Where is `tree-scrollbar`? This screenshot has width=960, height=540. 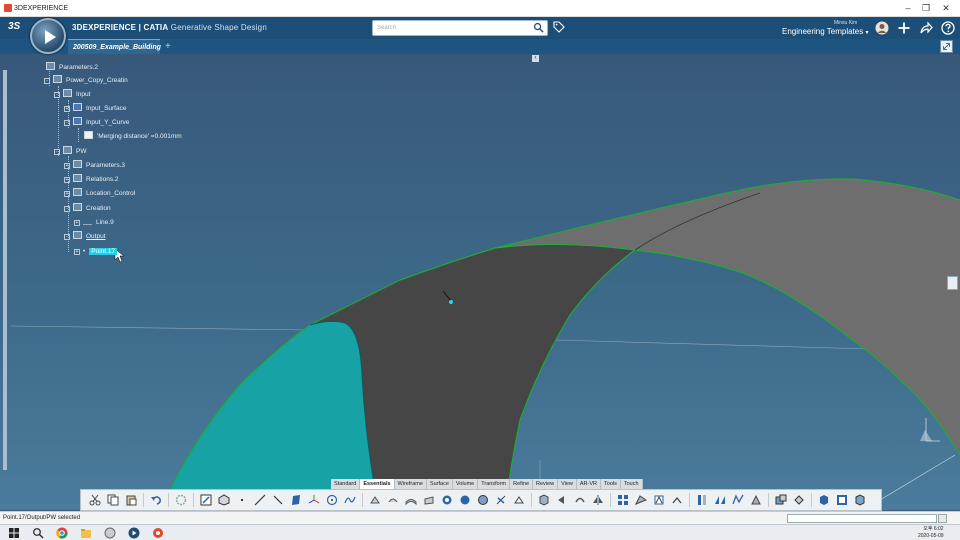 tree-scrollbar is located at coordinates (5, 270).